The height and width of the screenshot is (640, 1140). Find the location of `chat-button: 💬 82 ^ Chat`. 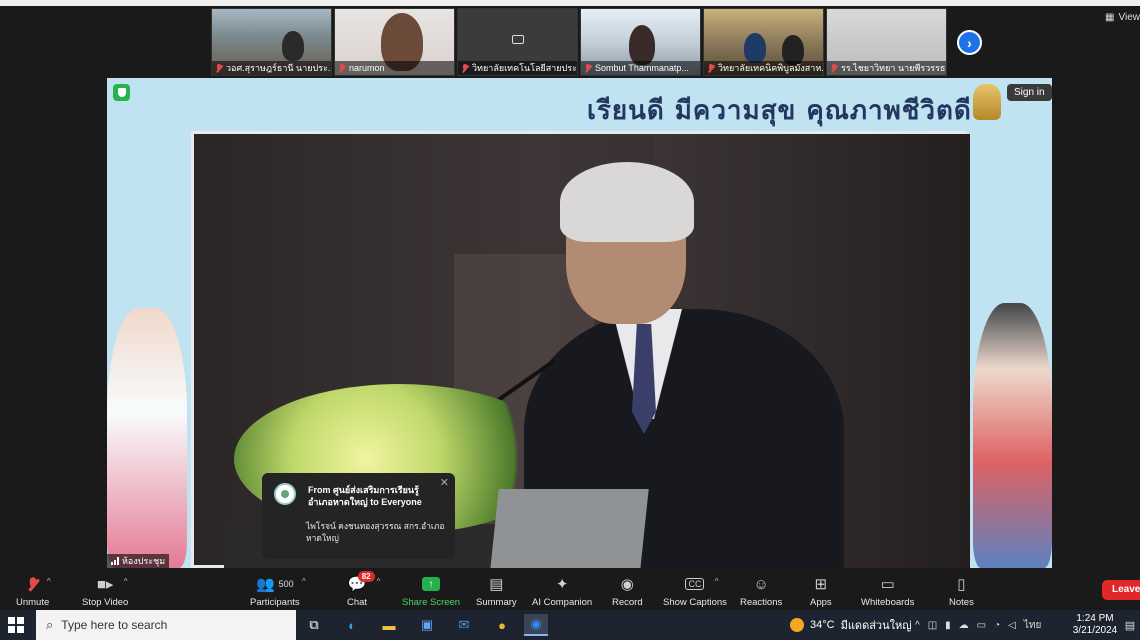

chat-button: 💬 82 ^ Chat is located at coordinates (363, 589).